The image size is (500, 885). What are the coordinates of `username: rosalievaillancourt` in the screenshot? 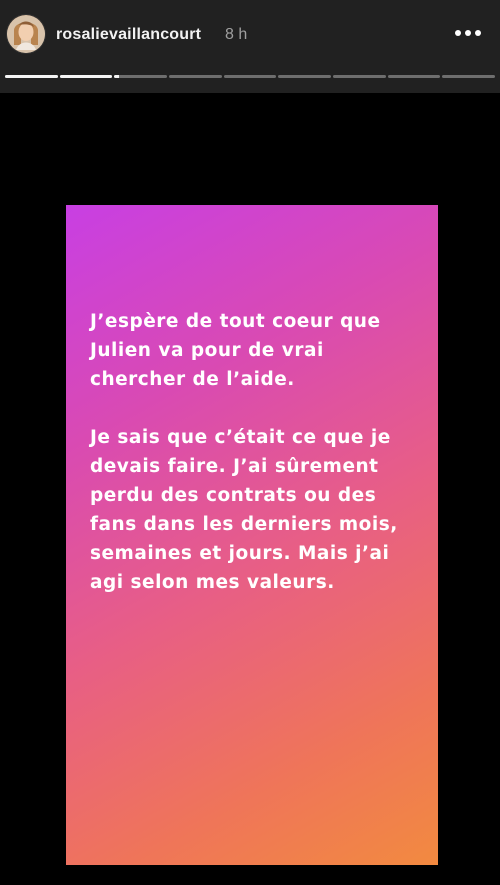 It's located at (128, 35).